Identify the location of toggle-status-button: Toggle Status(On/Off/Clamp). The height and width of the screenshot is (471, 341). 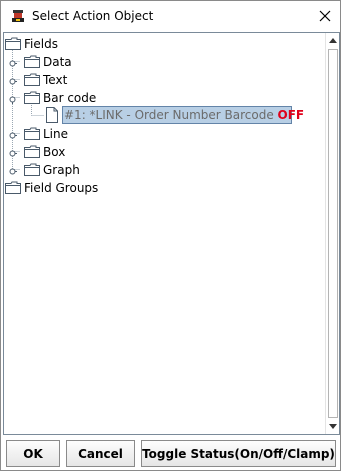
(238, 453).